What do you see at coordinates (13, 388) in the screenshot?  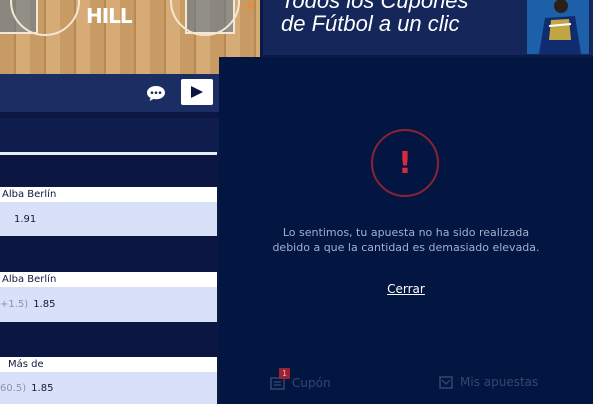 I see `handicap-value: 60.5)` at bounding box center [13, 388].